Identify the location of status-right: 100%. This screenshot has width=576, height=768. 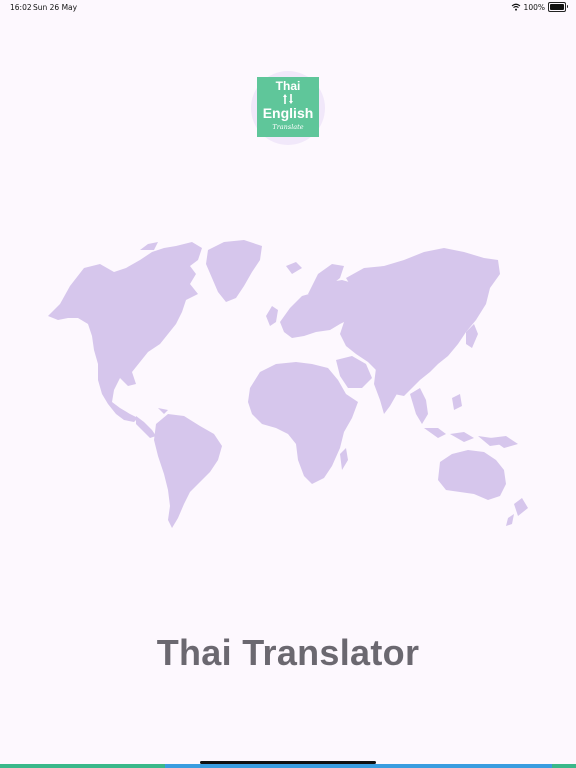
(539, 7).